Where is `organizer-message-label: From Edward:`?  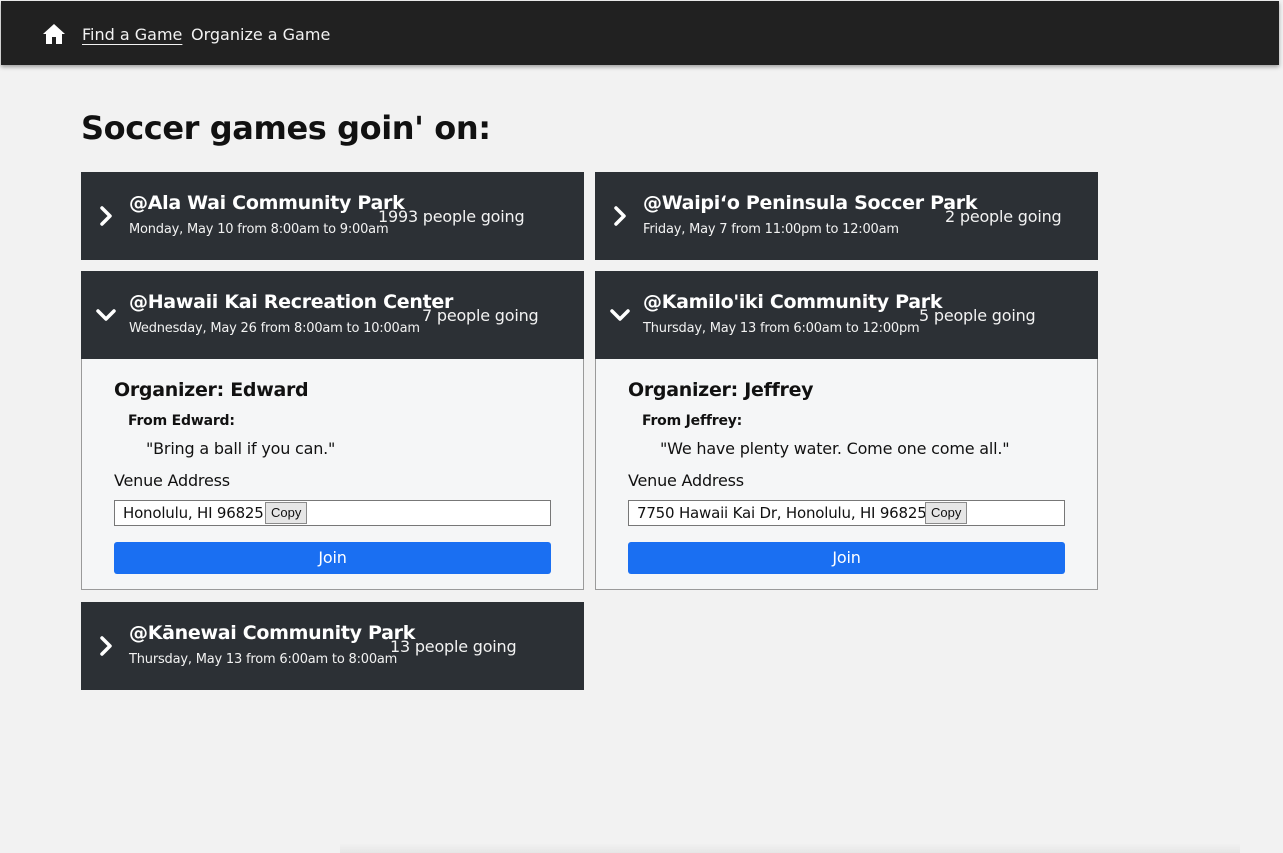 organizer-message-label: From Edward: is located at coordinates (181, 421).